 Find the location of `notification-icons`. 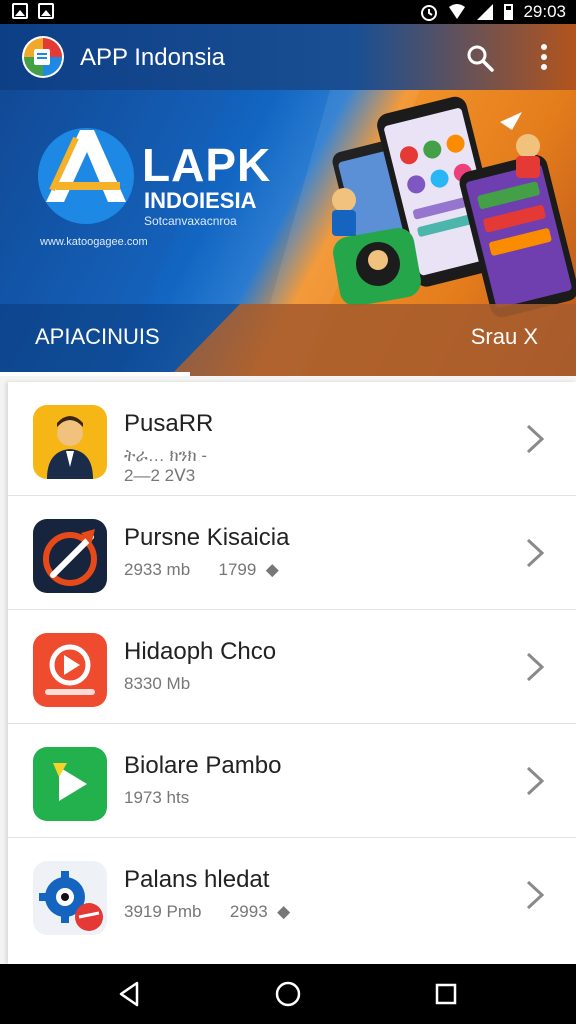

notification-icons is located at coordinates (33, 11).